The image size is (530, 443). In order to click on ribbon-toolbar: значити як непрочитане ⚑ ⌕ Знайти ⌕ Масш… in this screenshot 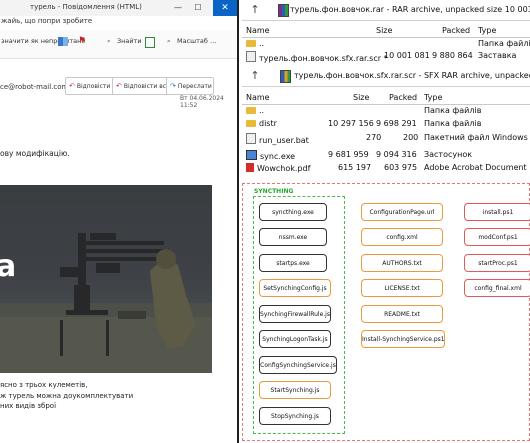, I will do `click(118, 44)`.